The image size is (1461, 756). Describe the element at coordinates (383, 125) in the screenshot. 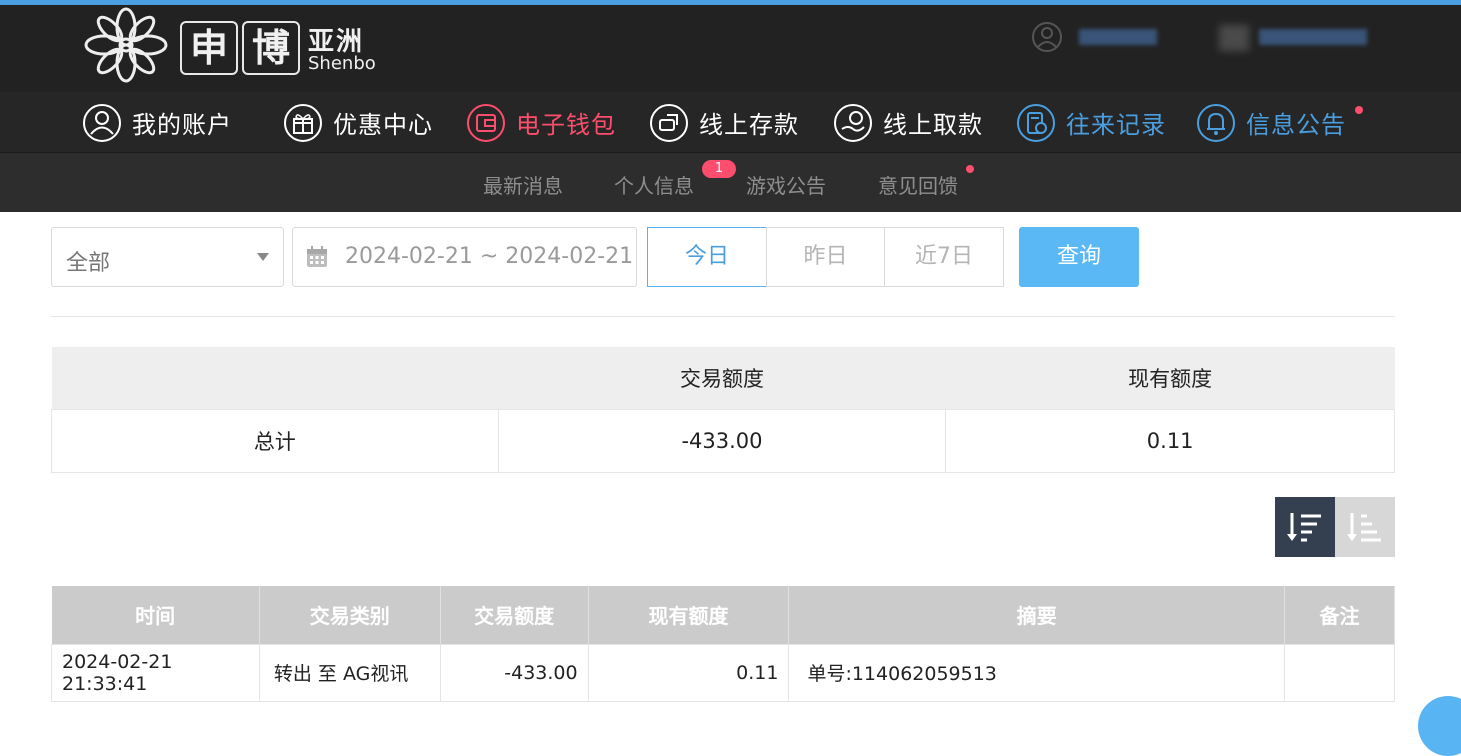

I see `nav-label: 优惠中心` at that location.